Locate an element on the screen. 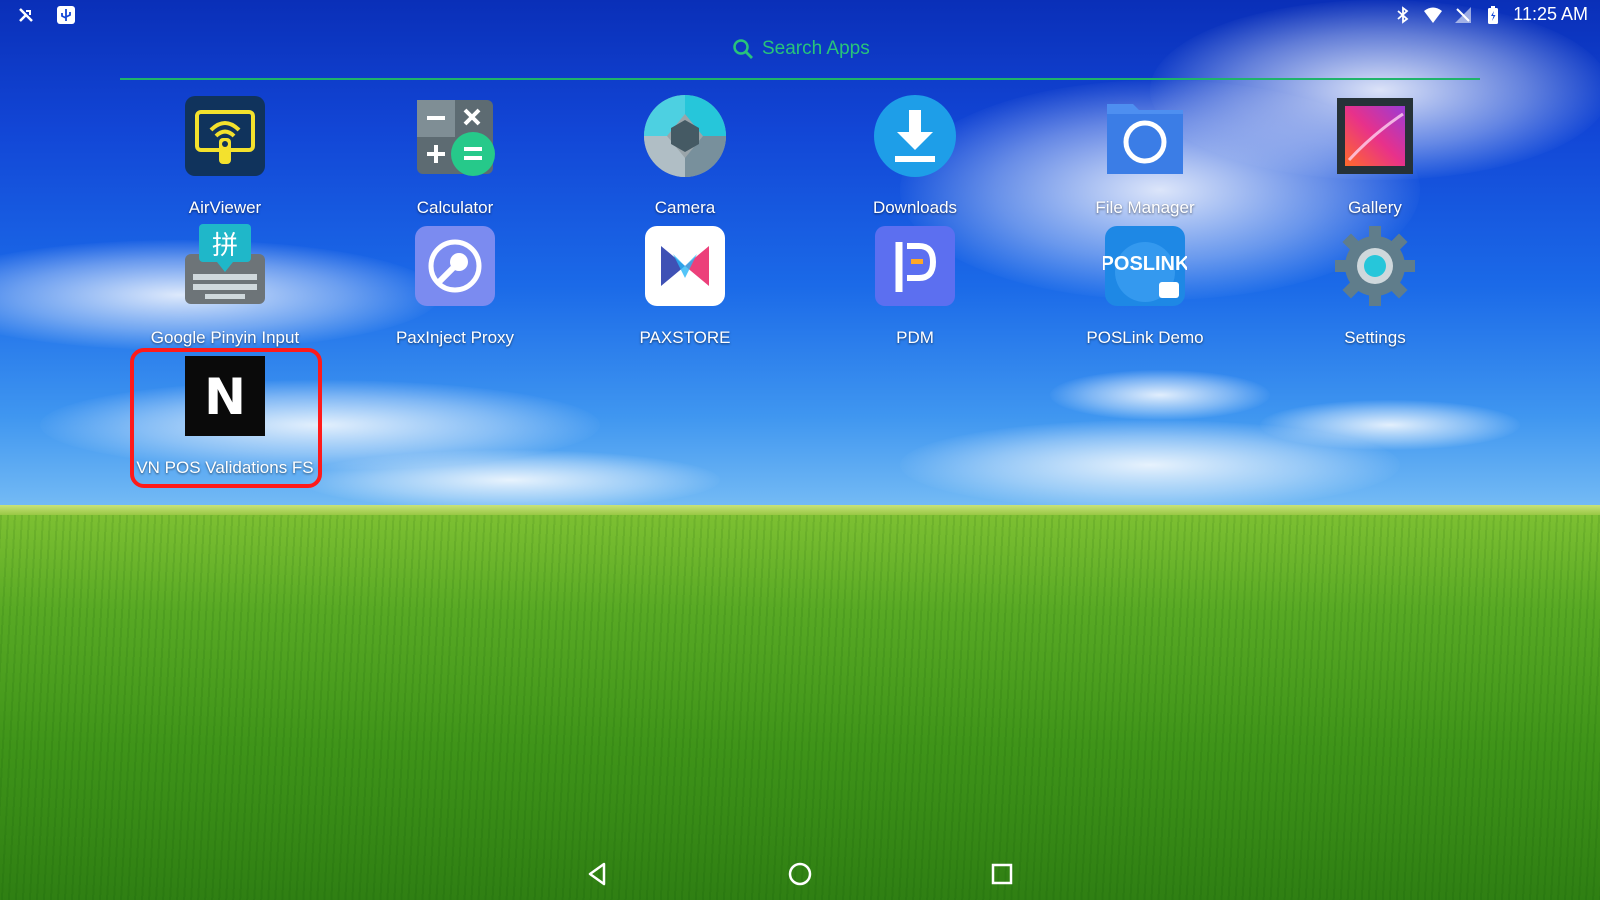 Image resolution: width=1600 pixels, height=900 pixels. downloads-icon is located at coordinates (915, 136).